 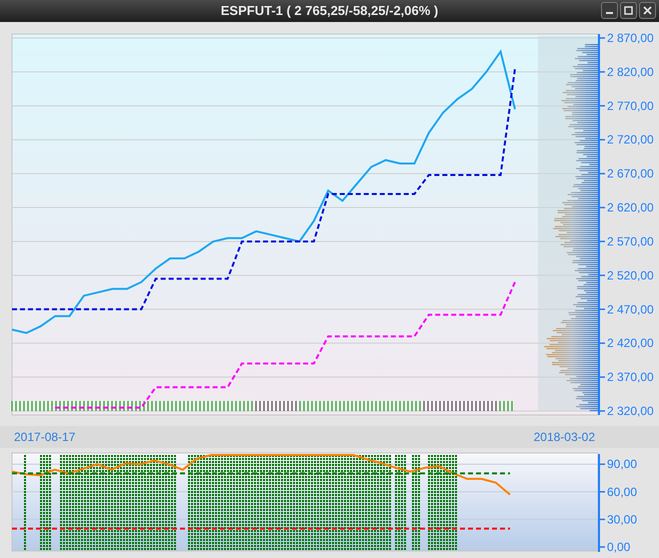 What do you see at coordinates (622, 464) in the screenshot?
I see `axis-label: 90,00` at bounding box center [622, 464].